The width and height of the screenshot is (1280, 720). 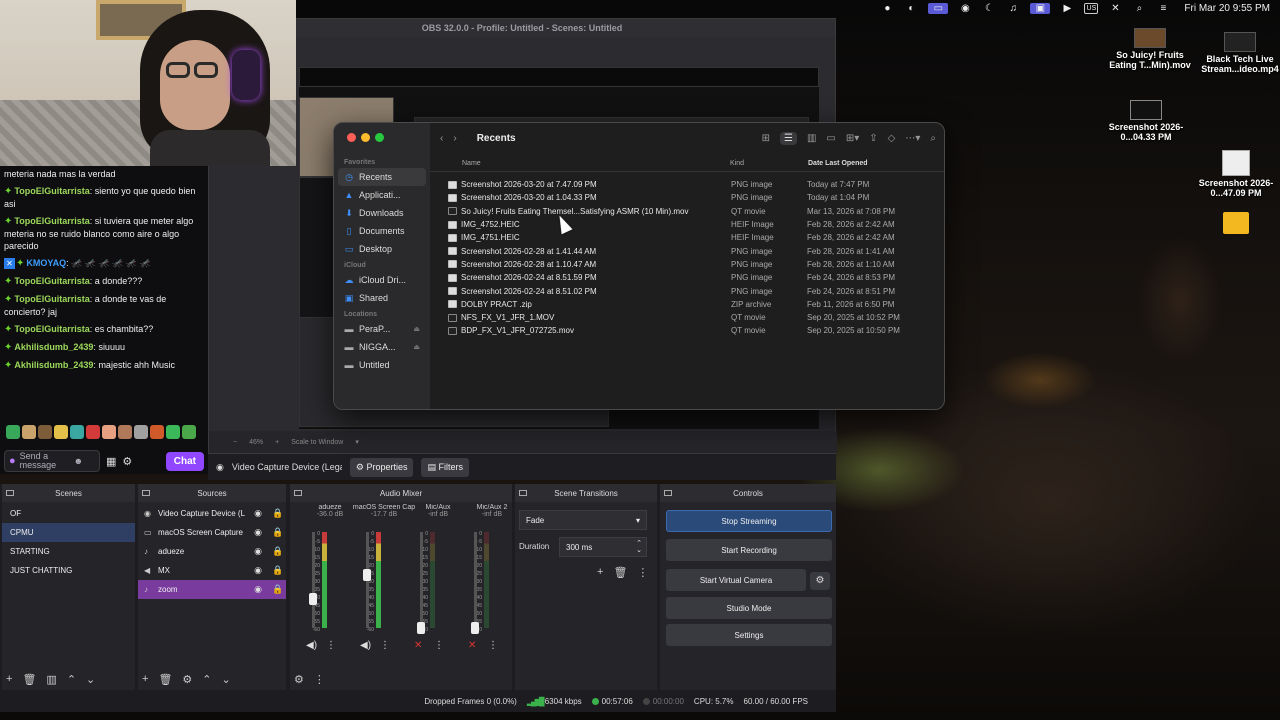 What do you see at coordinates (184, 461) in the screenshot?
I see `chat-send-button: Chat` at bounding box center [184, 461].